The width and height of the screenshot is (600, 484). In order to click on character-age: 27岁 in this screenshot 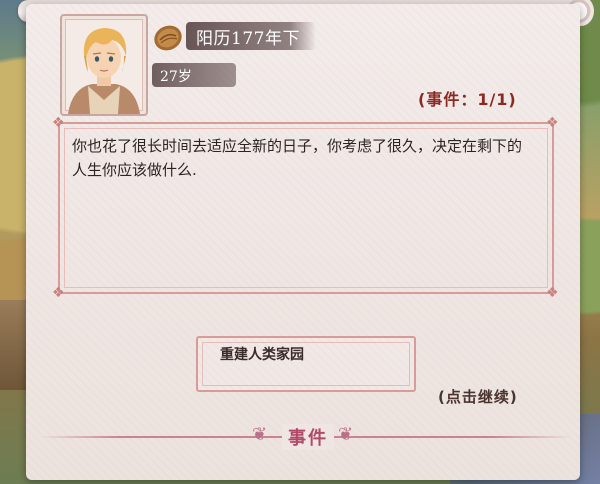, I will do `click(176, 77)`.